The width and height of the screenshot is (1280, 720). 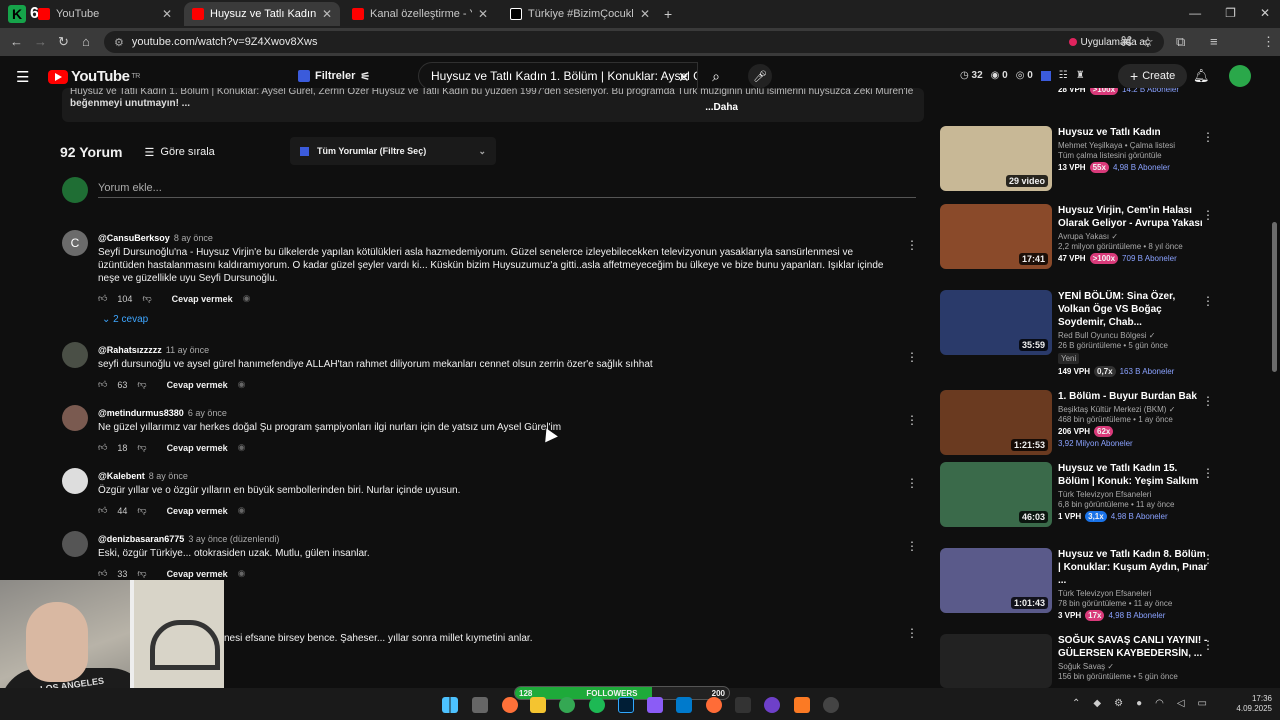 What do you see at coordinates (831, 705) in the screenshot?
I see `obs-icon` at bounding box center [831, 705].